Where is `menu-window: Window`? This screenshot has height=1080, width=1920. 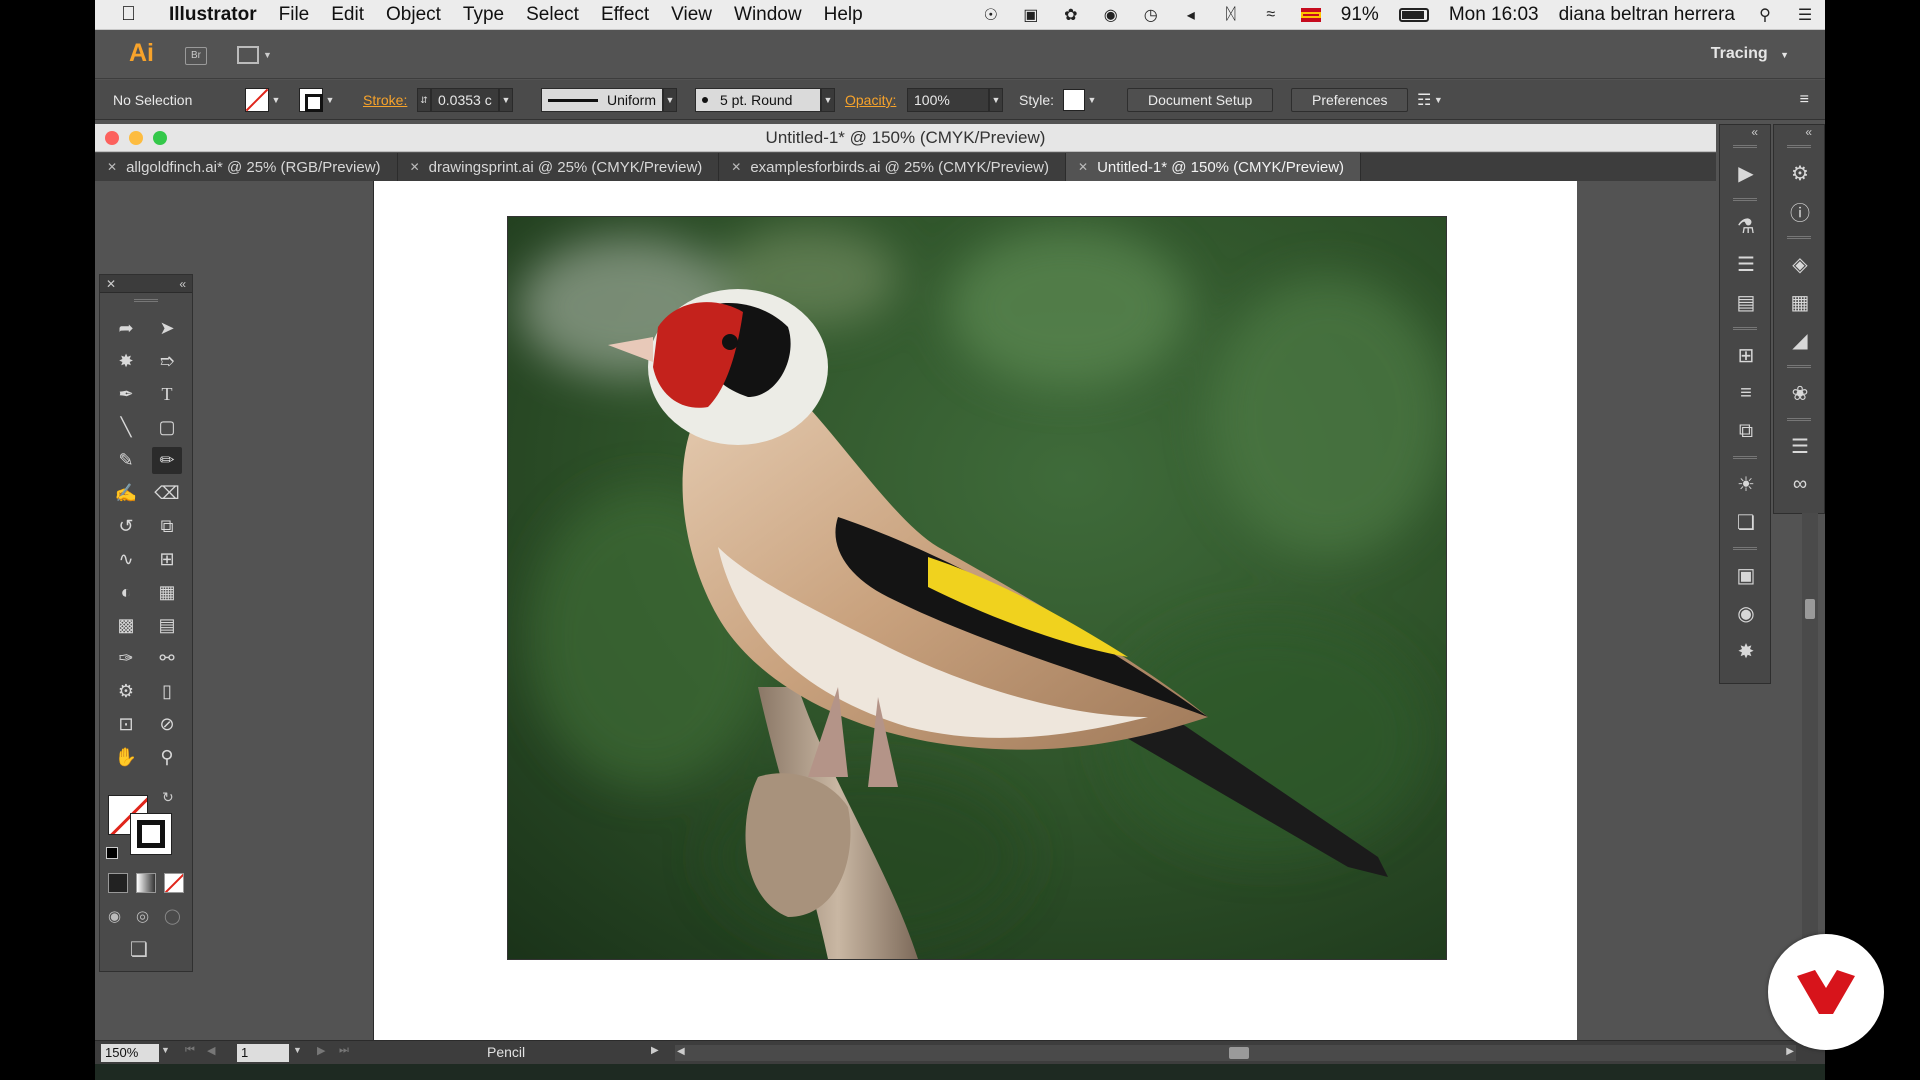 menu-window: Window is located at coordinates (768, 15).